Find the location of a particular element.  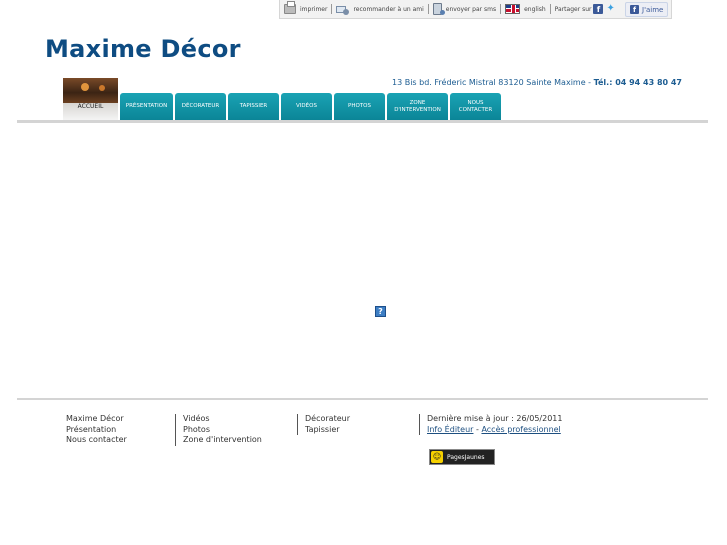

facebook-like-button: f J'aime is located at coordinates (647, 9).